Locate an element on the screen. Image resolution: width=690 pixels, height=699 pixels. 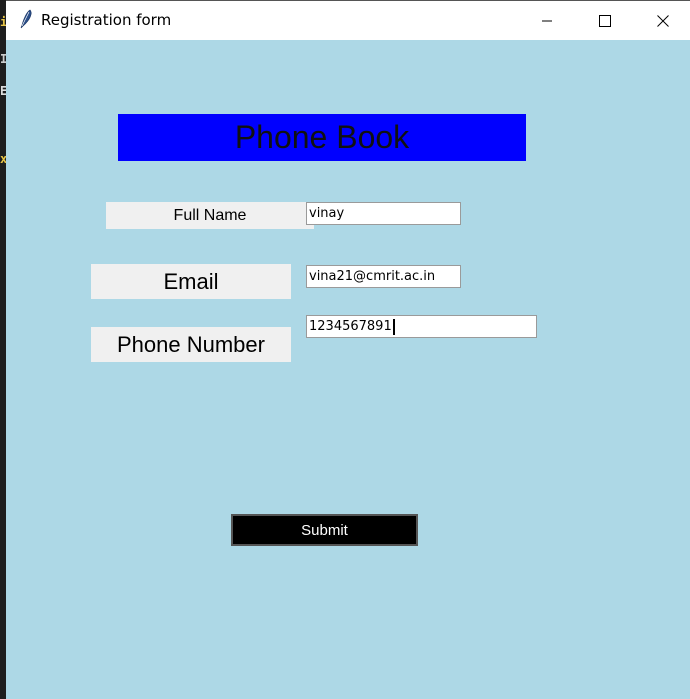
full-name-label: Full Name is located at coordinates (210, 215).